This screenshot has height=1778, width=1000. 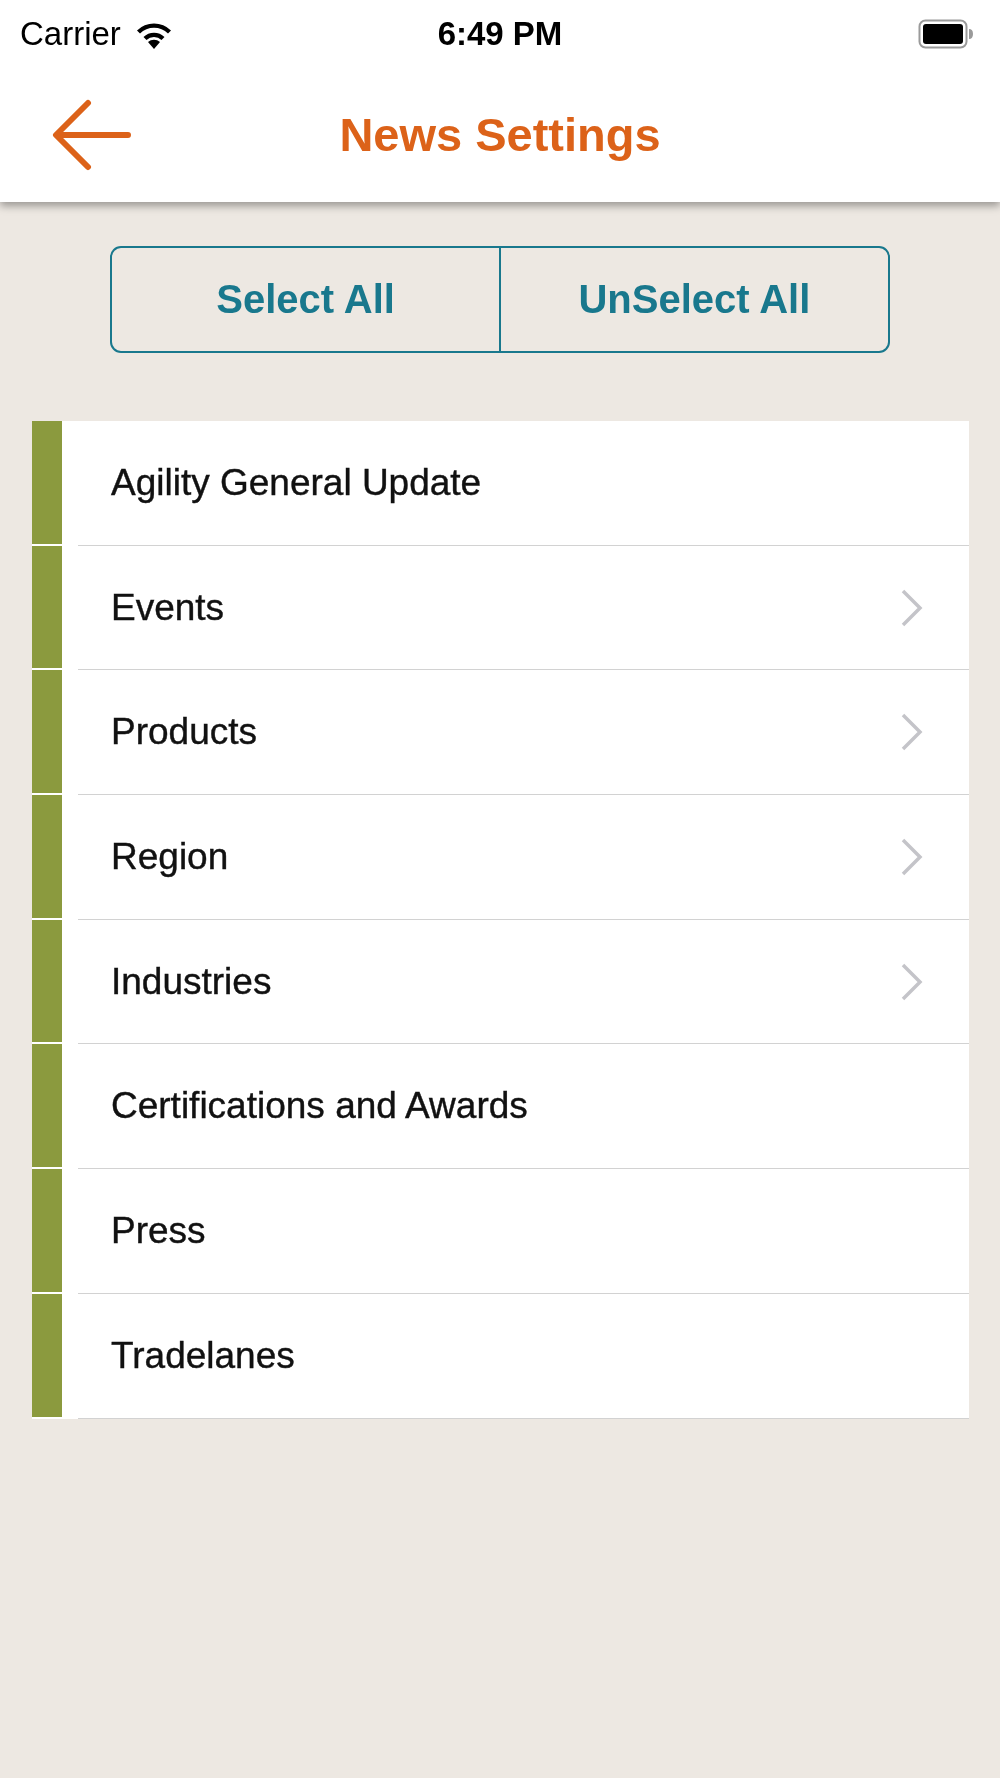 What do you see at coordinates (158, 1230) in the screenshot?
I see `category-label: Press` at bounding box center [158, 1230].